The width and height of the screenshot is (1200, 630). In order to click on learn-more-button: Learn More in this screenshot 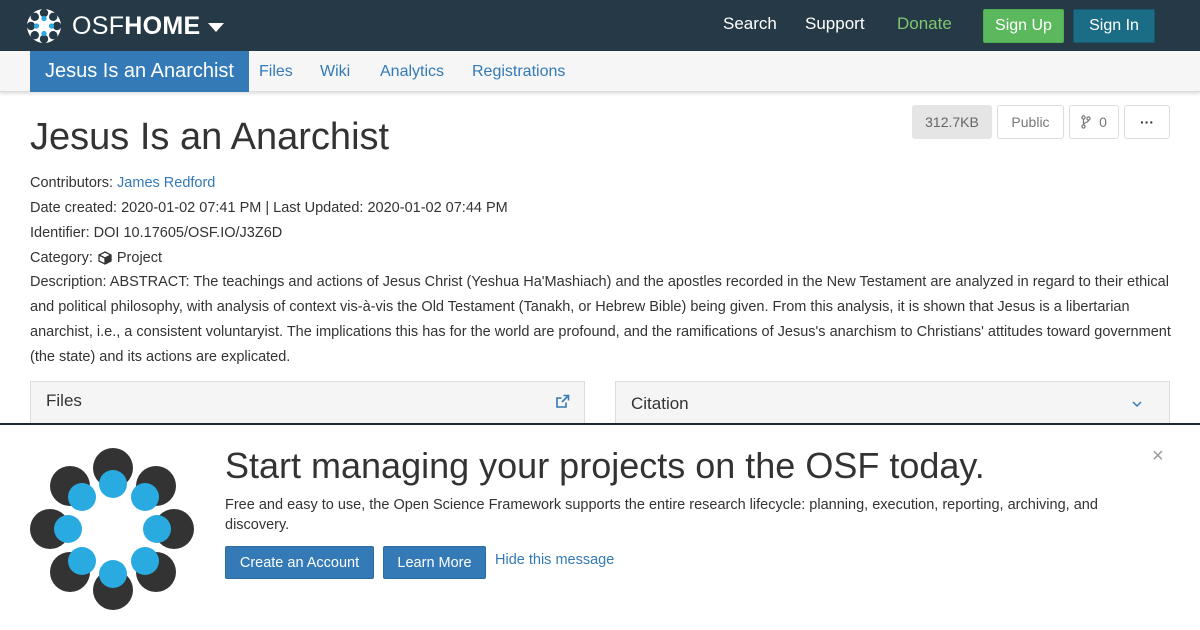, I will do `click(434, 562)`.